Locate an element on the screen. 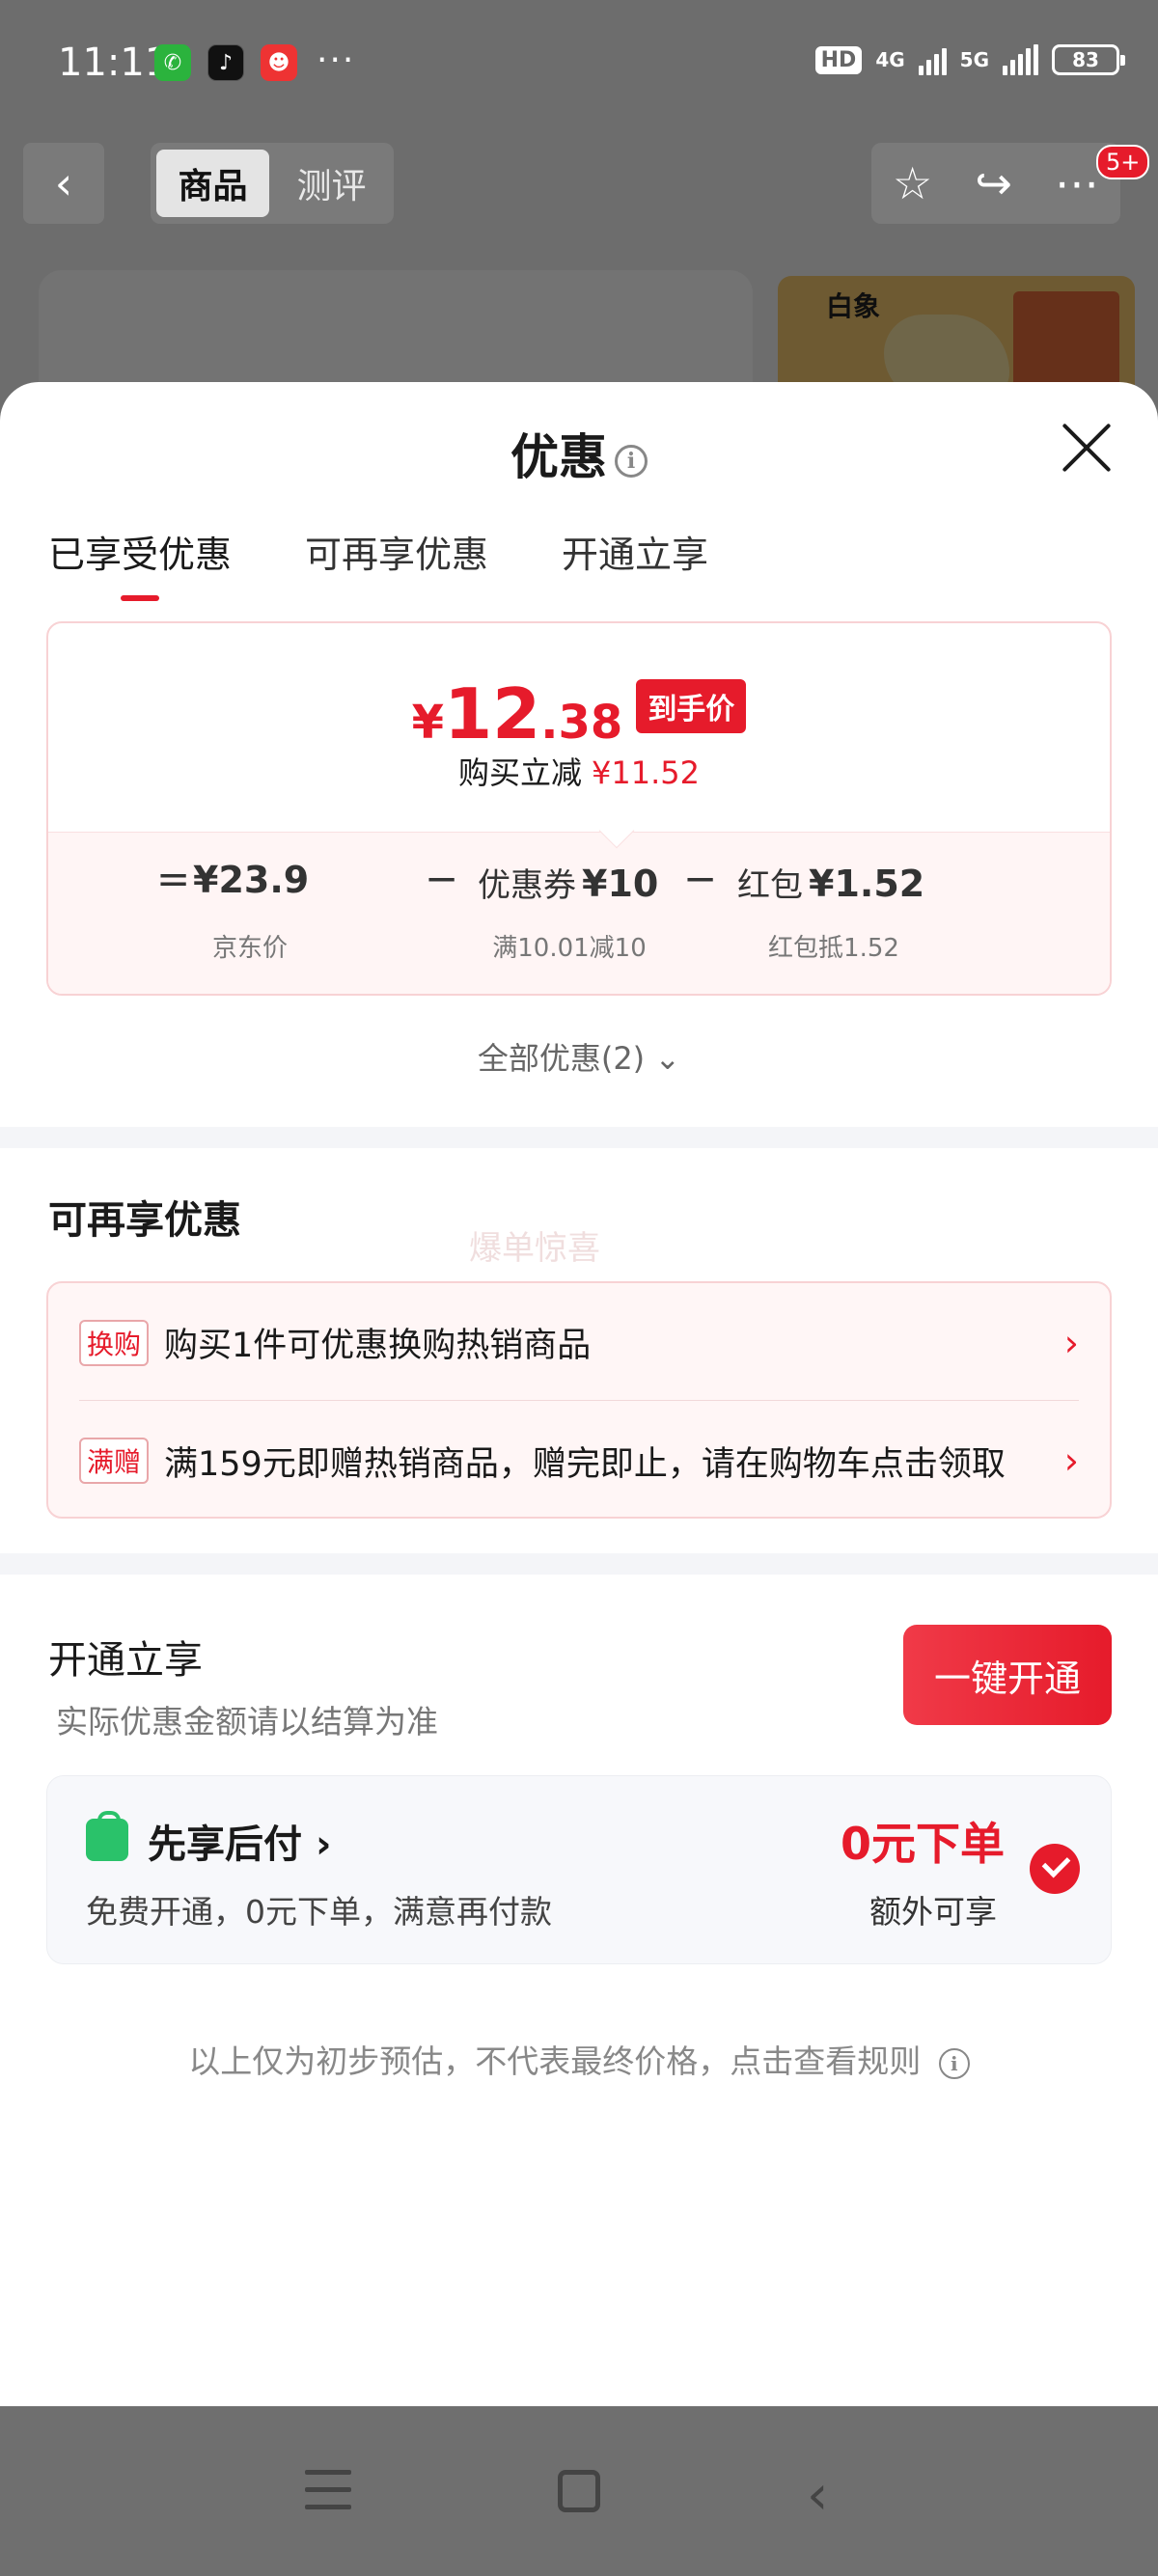 This screenshot has height=2576, width=1158. watermark-text: 爆单惊喜 is located at coordinates (534, 1248).